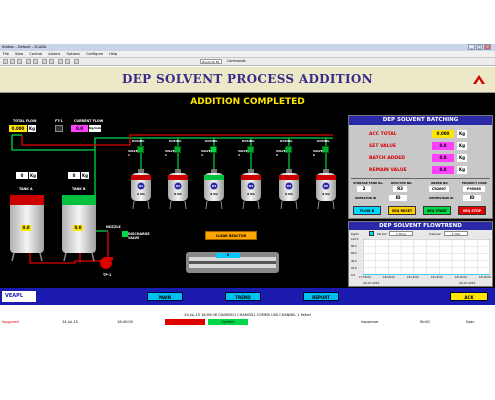  What do you see at coordinates (426, 257) in the screenshot?
I see `trend-plot` at bounding box center [426, 257].